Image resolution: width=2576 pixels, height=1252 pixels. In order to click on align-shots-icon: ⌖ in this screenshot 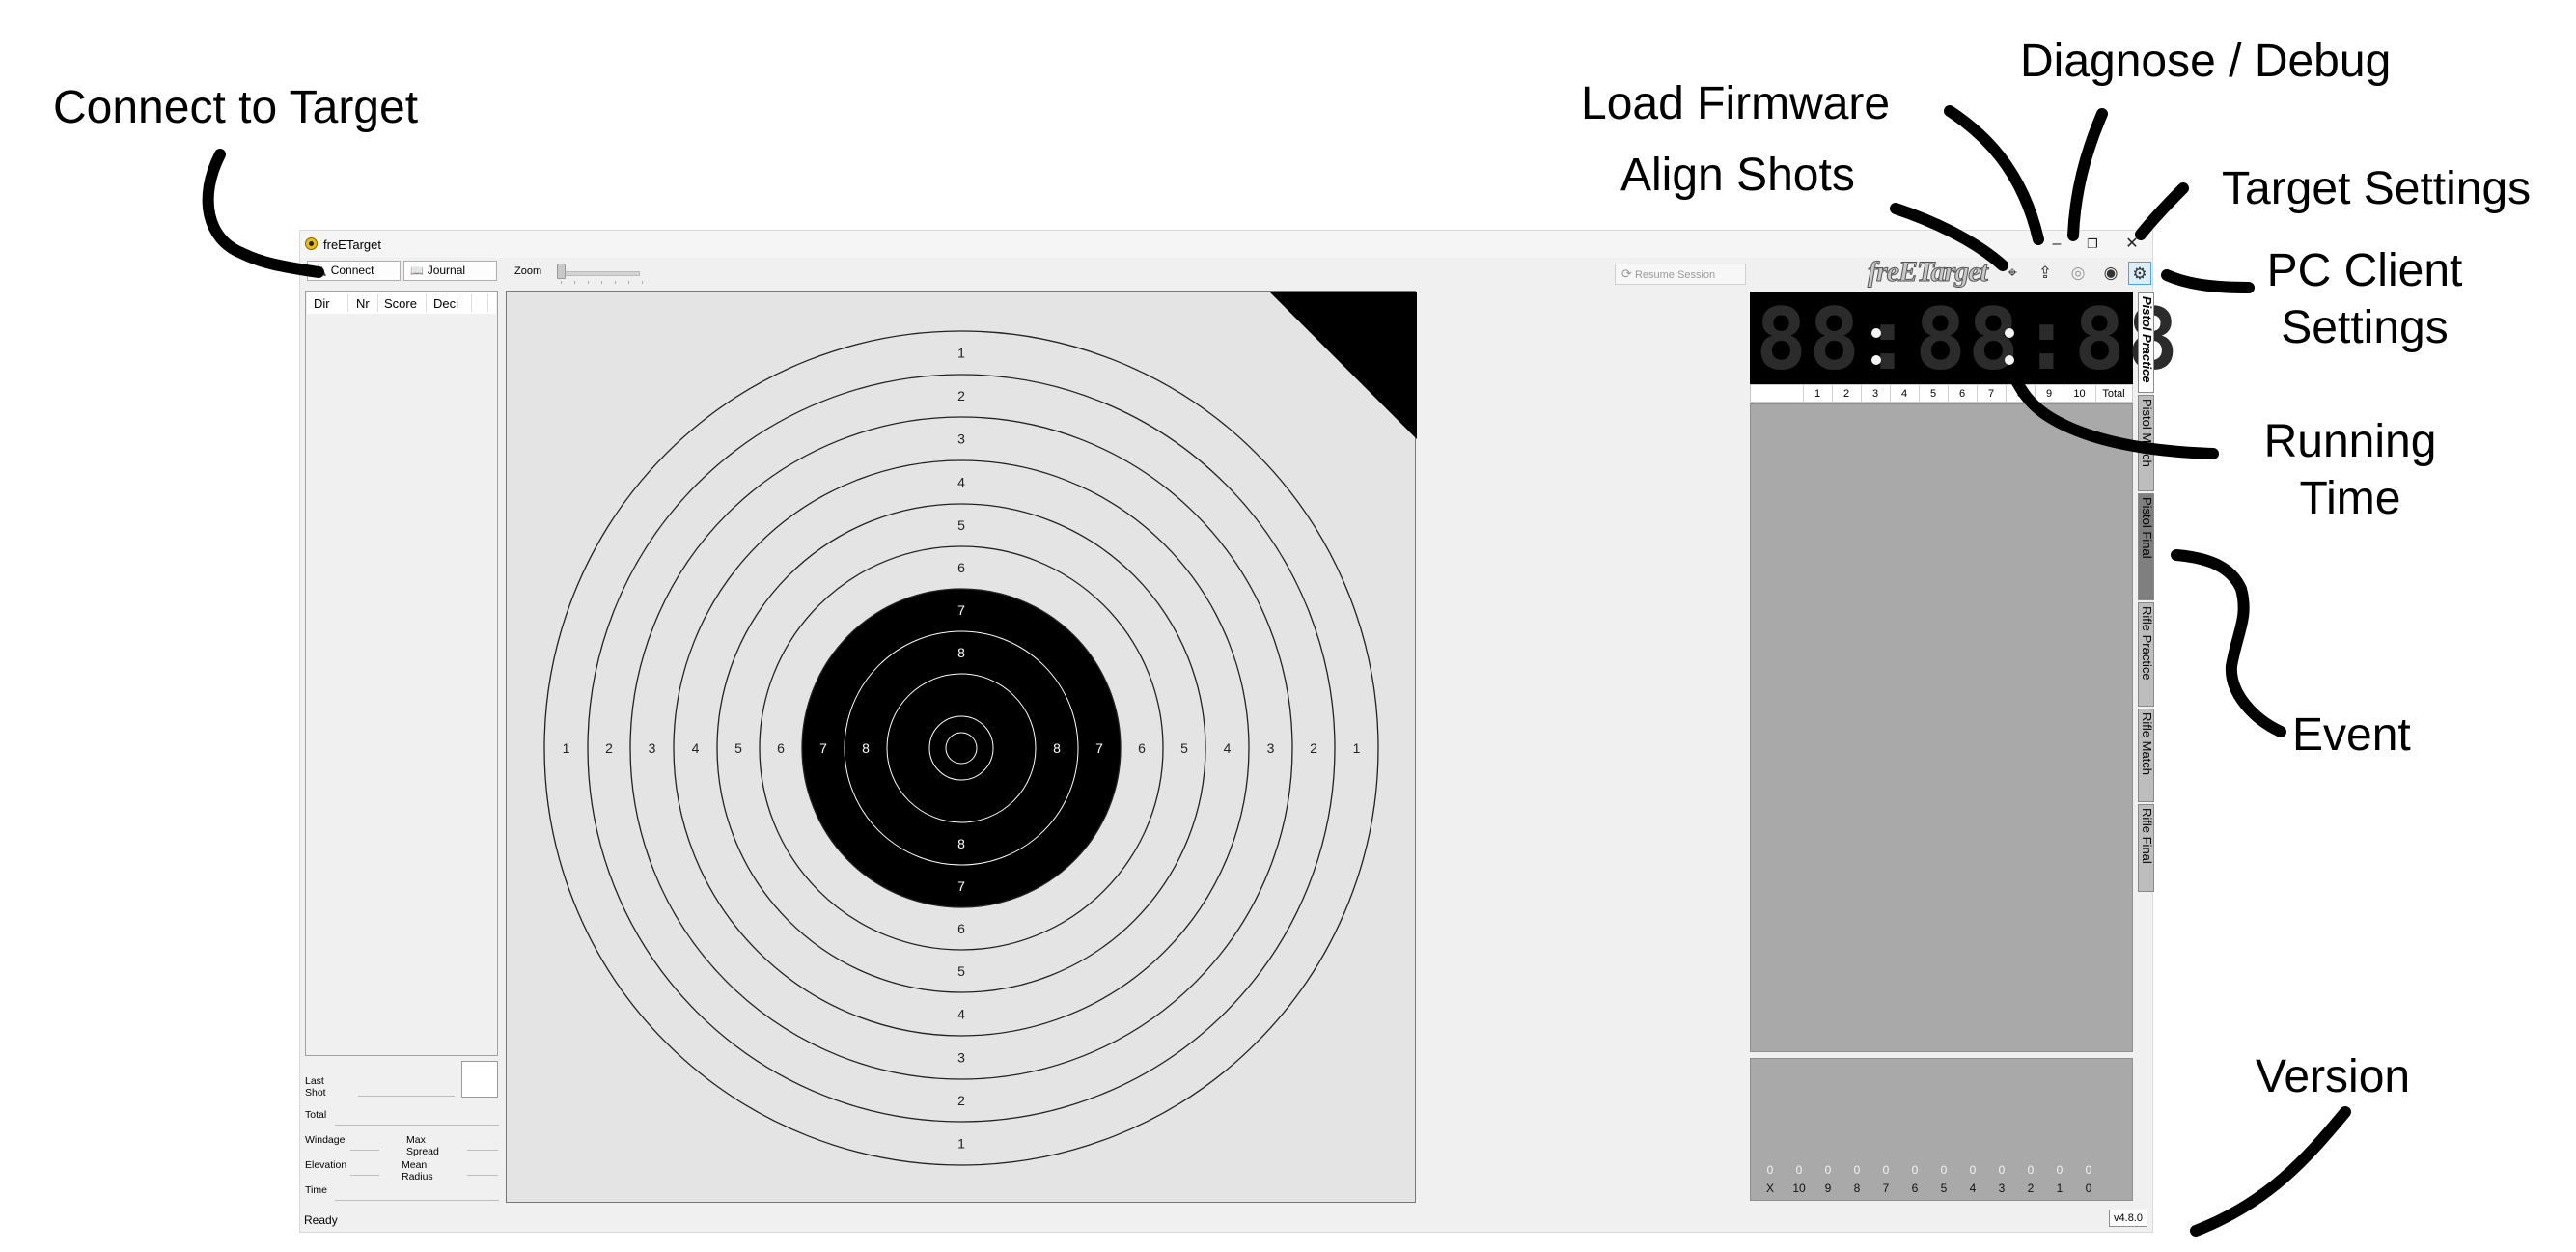, I will do `click(2012, 273)`.